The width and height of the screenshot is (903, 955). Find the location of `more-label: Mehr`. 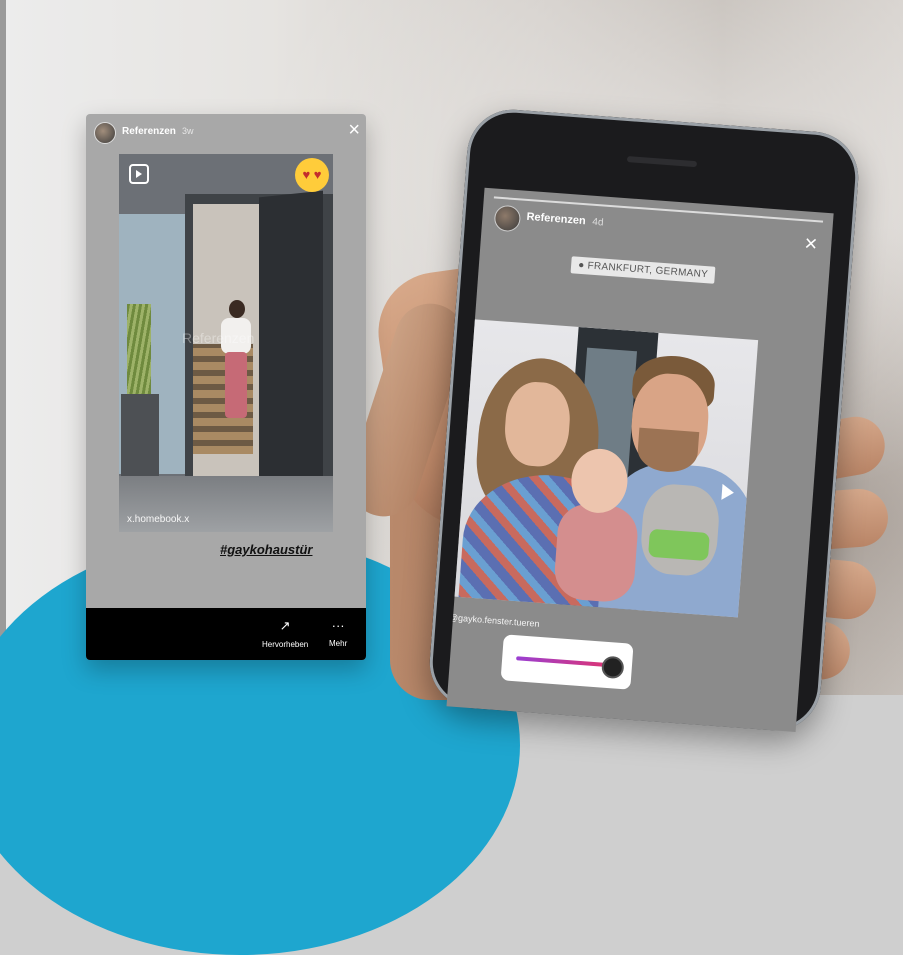

more-label: Mehr is located at coordinates (338, 643).